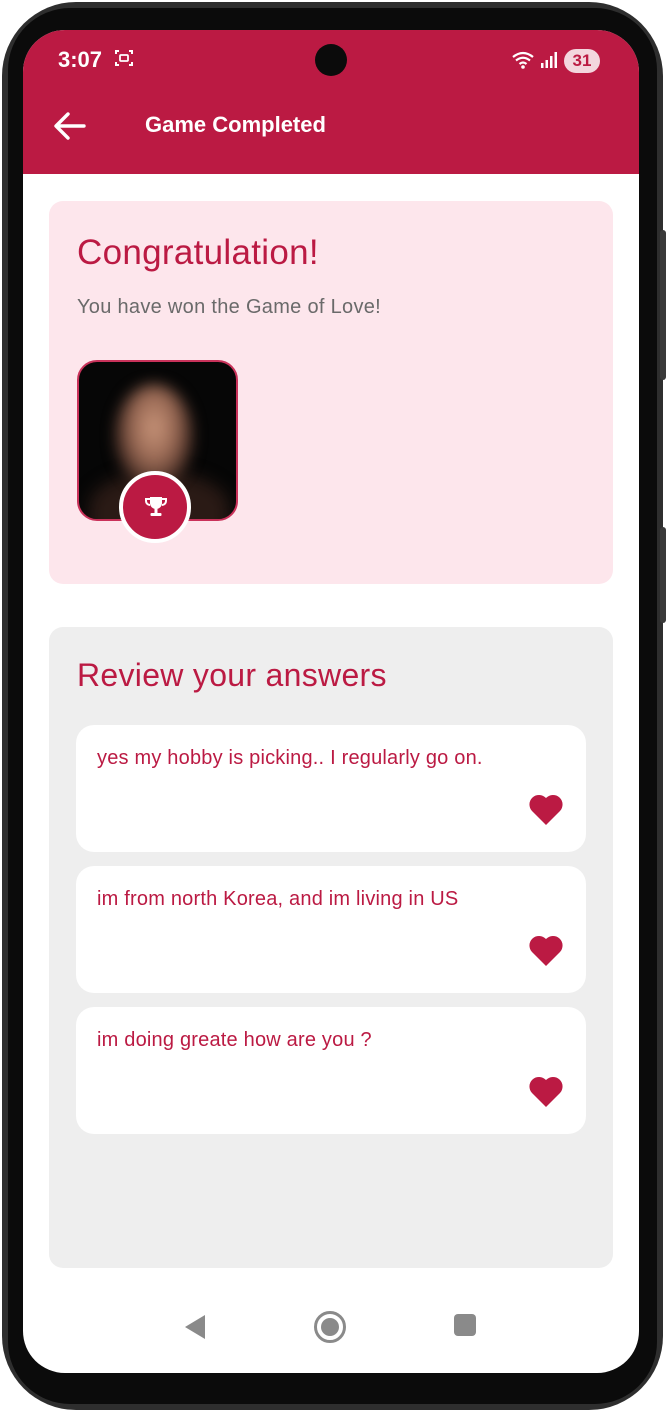 The height and width of the screenshot is (1414, 667). I want to click on answer-item: im doing greate how are you ?, so click(331, 1070).